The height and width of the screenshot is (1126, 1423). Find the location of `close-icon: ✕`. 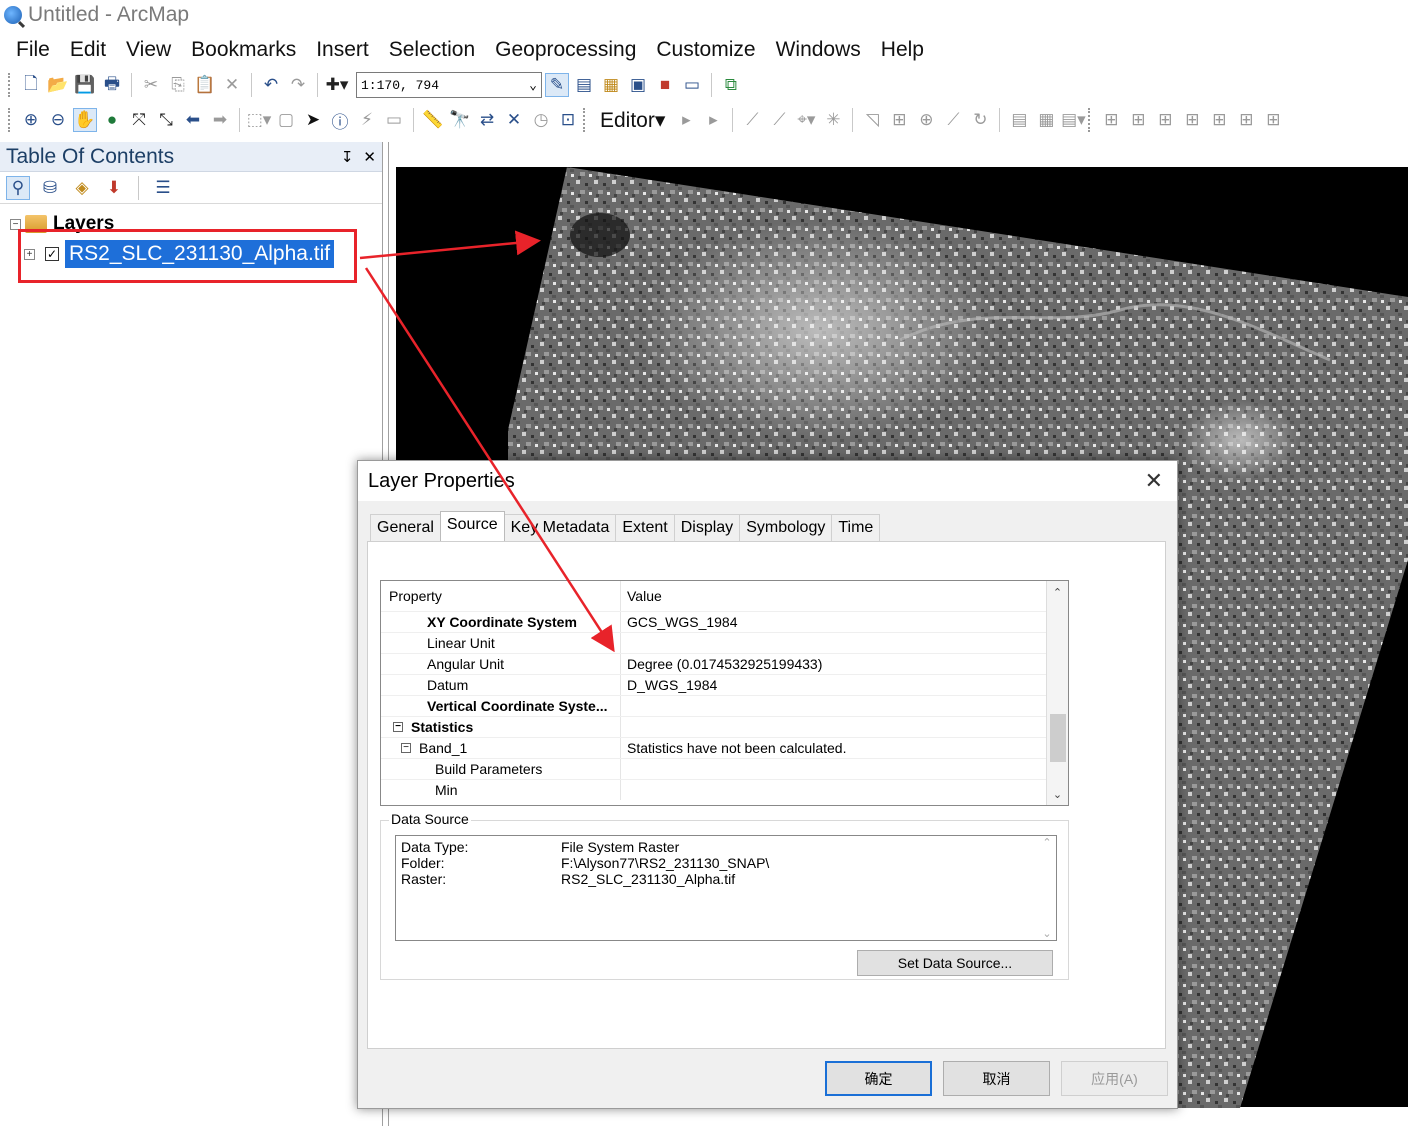

close-icon: ✕ is located at coordinates (369, 157).